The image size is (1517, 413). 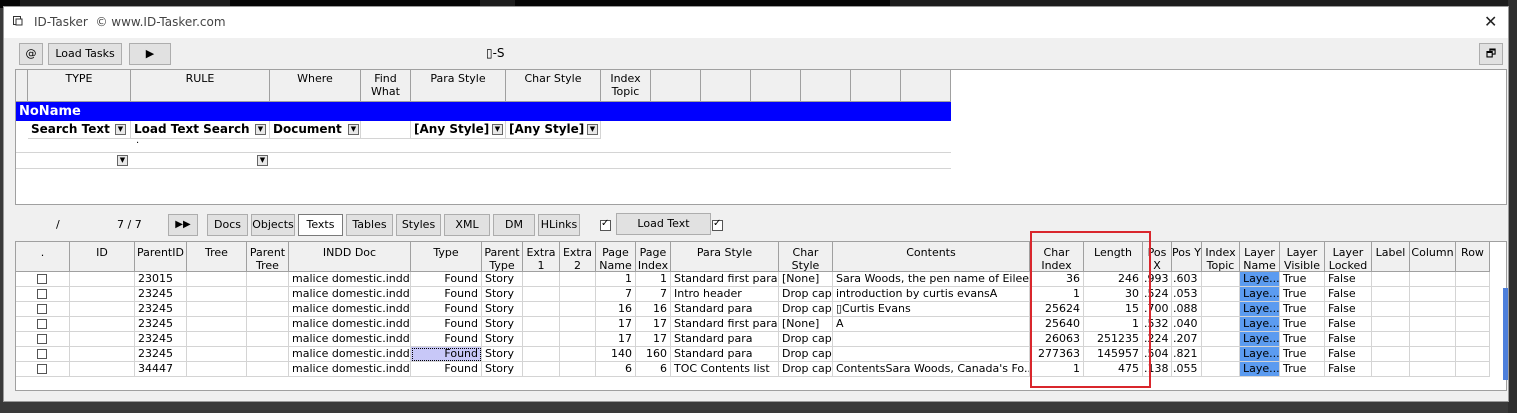 What do you see at coordinates (315, 86) in the screenshot?
I see `rules-header: Where` at bounding box center [315, 86].